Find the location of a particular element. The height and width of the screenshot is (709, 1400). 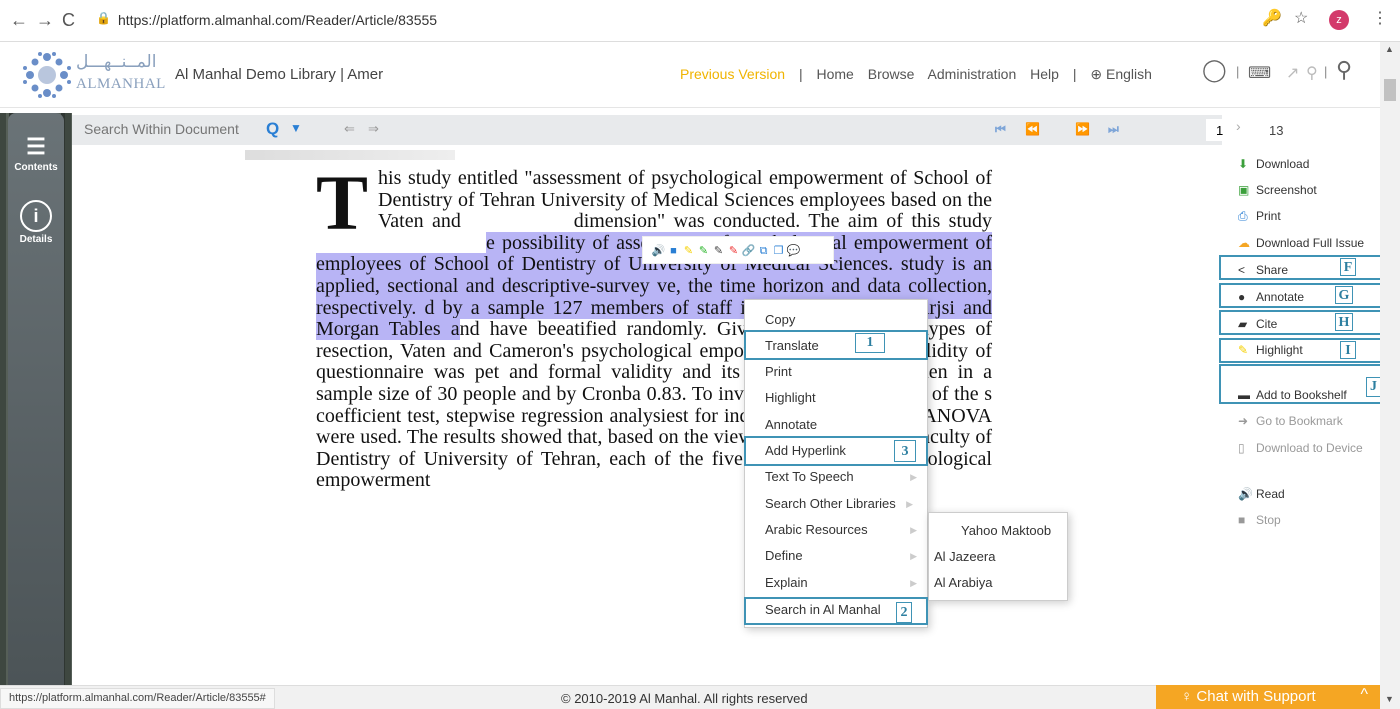

scroll-down-icon: ▼ is located at coordinates (1389, 699).